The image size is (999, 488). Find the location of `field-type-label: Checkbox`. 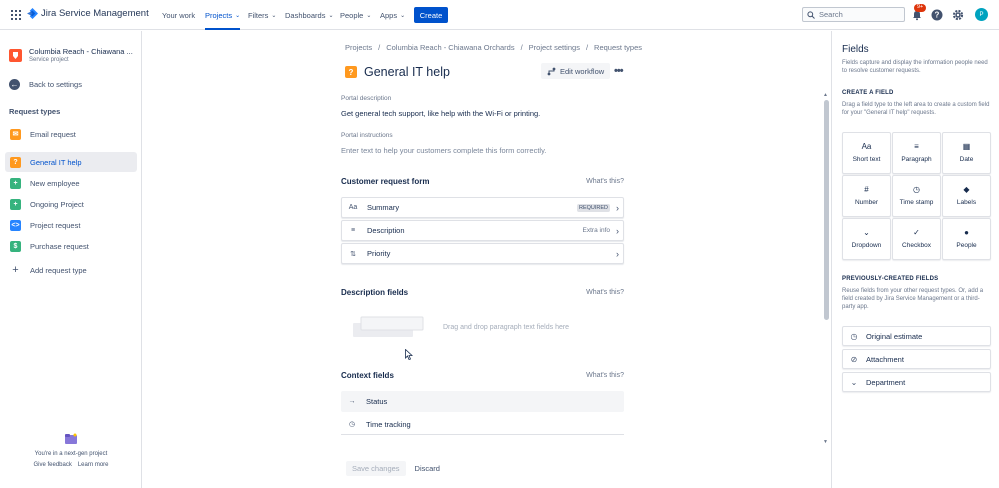

field-type-label: Checkbox is located at coordinates (916, 245).